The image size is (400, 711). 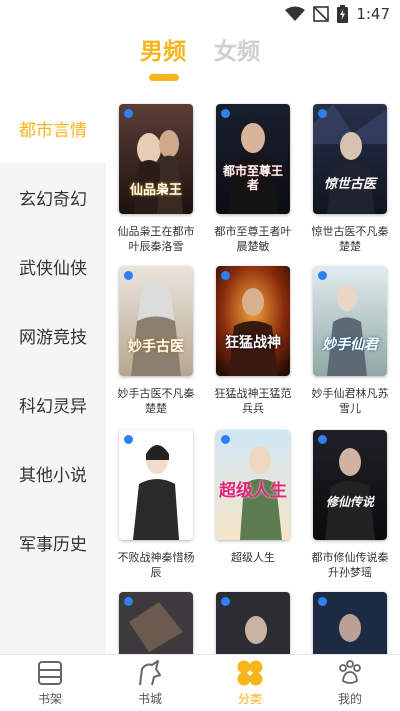 What do you see at coordinates (350, 565) in the screenshot?
I see `book-title: 都市修仙传说秦升孙梦瑶` at bounding box center [350, 565].